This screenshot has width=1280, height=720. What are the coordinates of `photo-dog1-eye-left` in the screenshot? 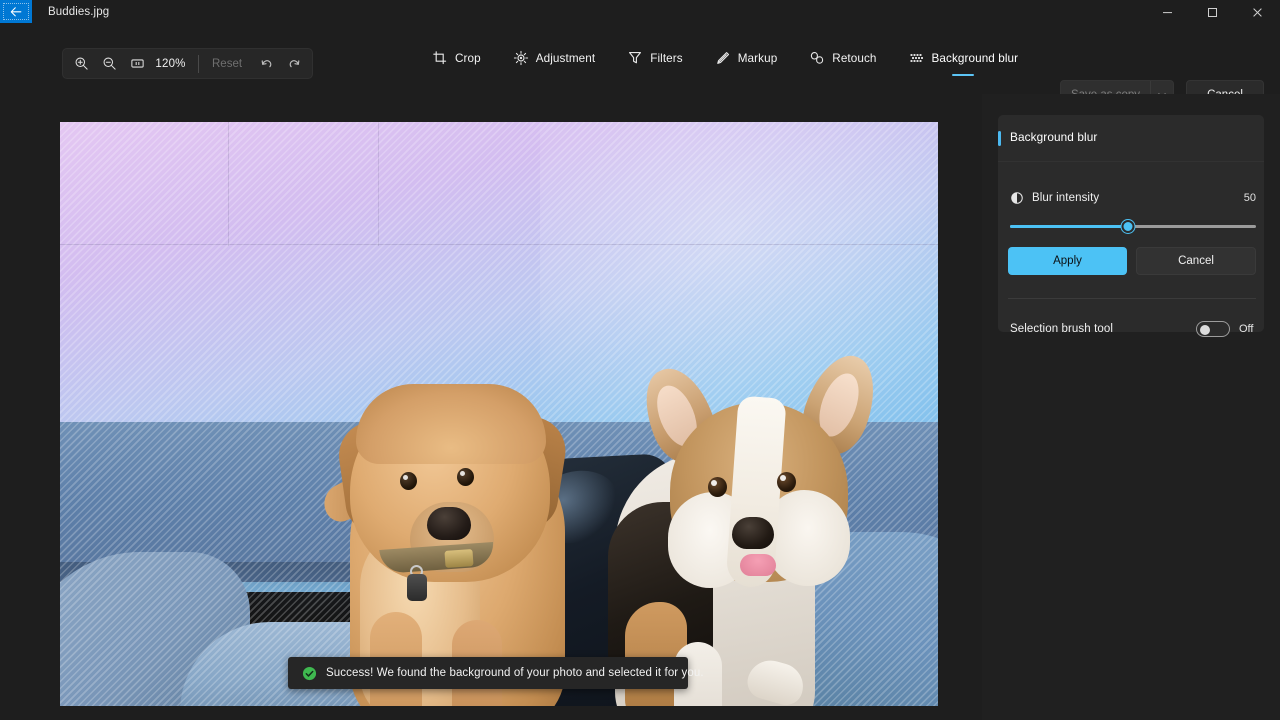 It's located at (408, 481).